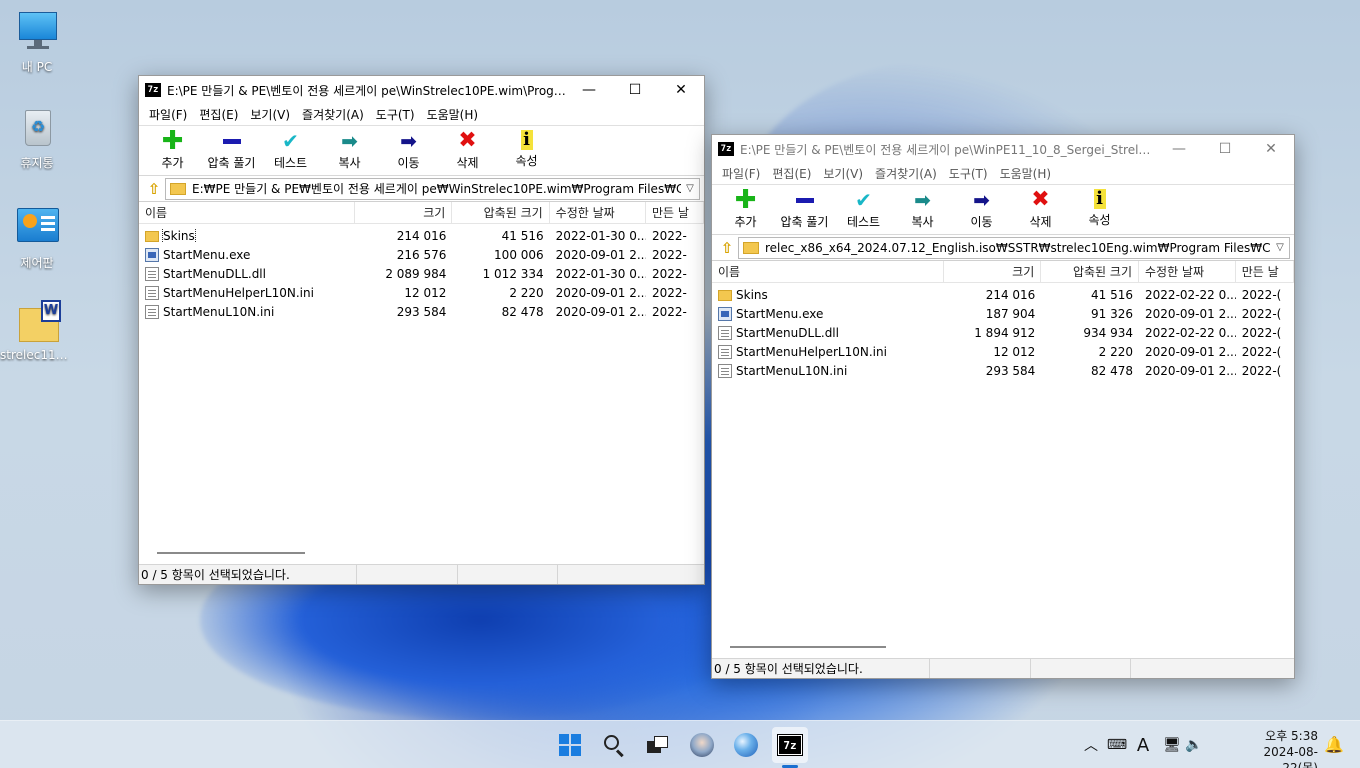  What do you see at coordinates (37, 42) in the screenshot?
I see `desktop-icon-this-pc: 내 PC` at bounding box center [37, 42].